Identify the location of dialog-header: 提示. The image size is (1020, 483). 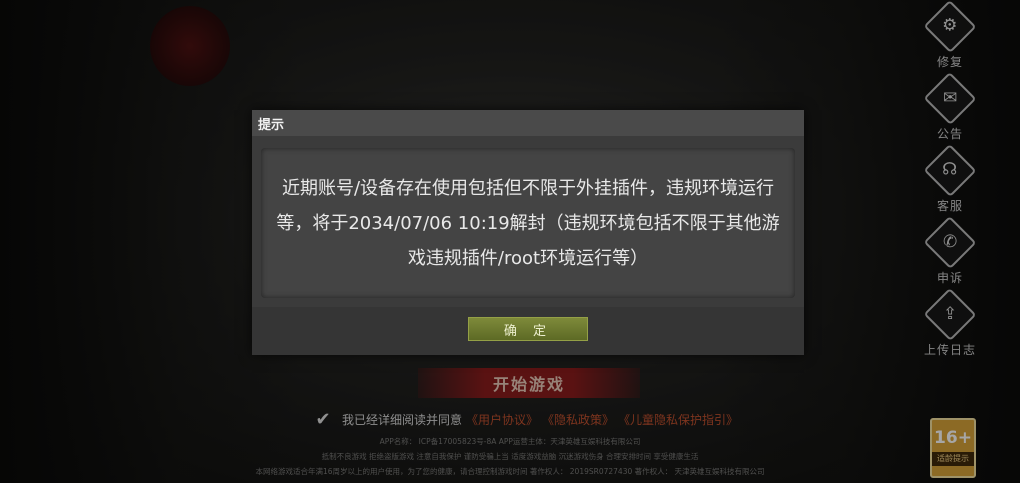
(528, 123).